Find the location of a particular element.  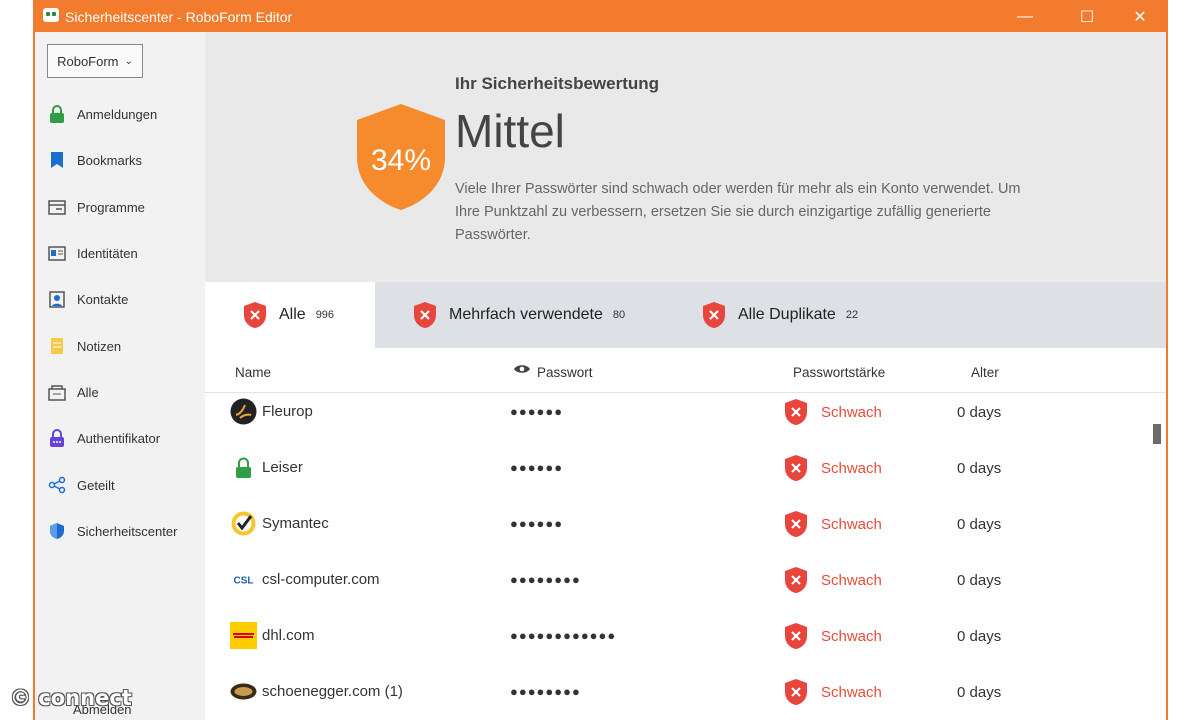

tab-alle: Alle 996 is located at coordinates (290, 315).